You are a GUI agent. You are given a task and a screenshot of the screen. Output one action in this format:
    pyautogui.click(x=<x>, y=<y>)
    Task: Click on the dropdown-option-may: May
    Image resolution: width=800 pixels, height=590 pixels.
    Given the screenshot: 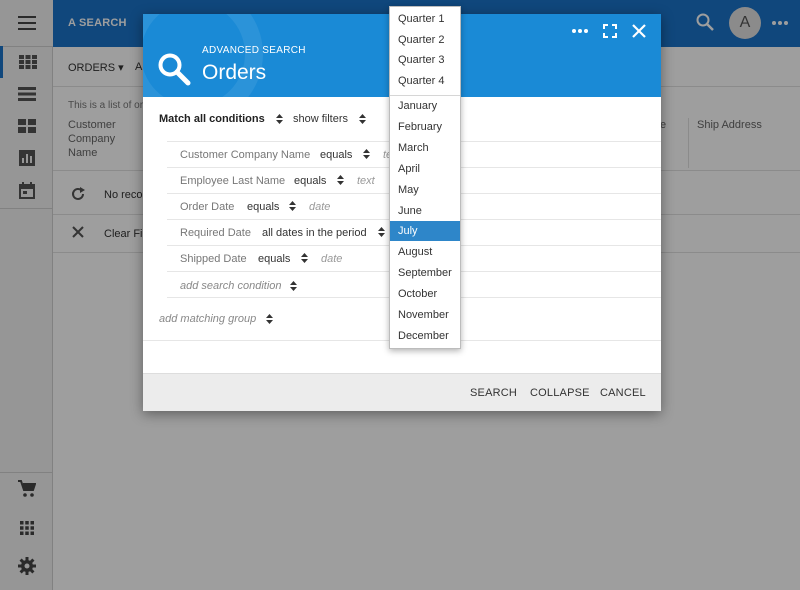 What is the action you would take?
    pyautogui.click(x=425, y=190)
    